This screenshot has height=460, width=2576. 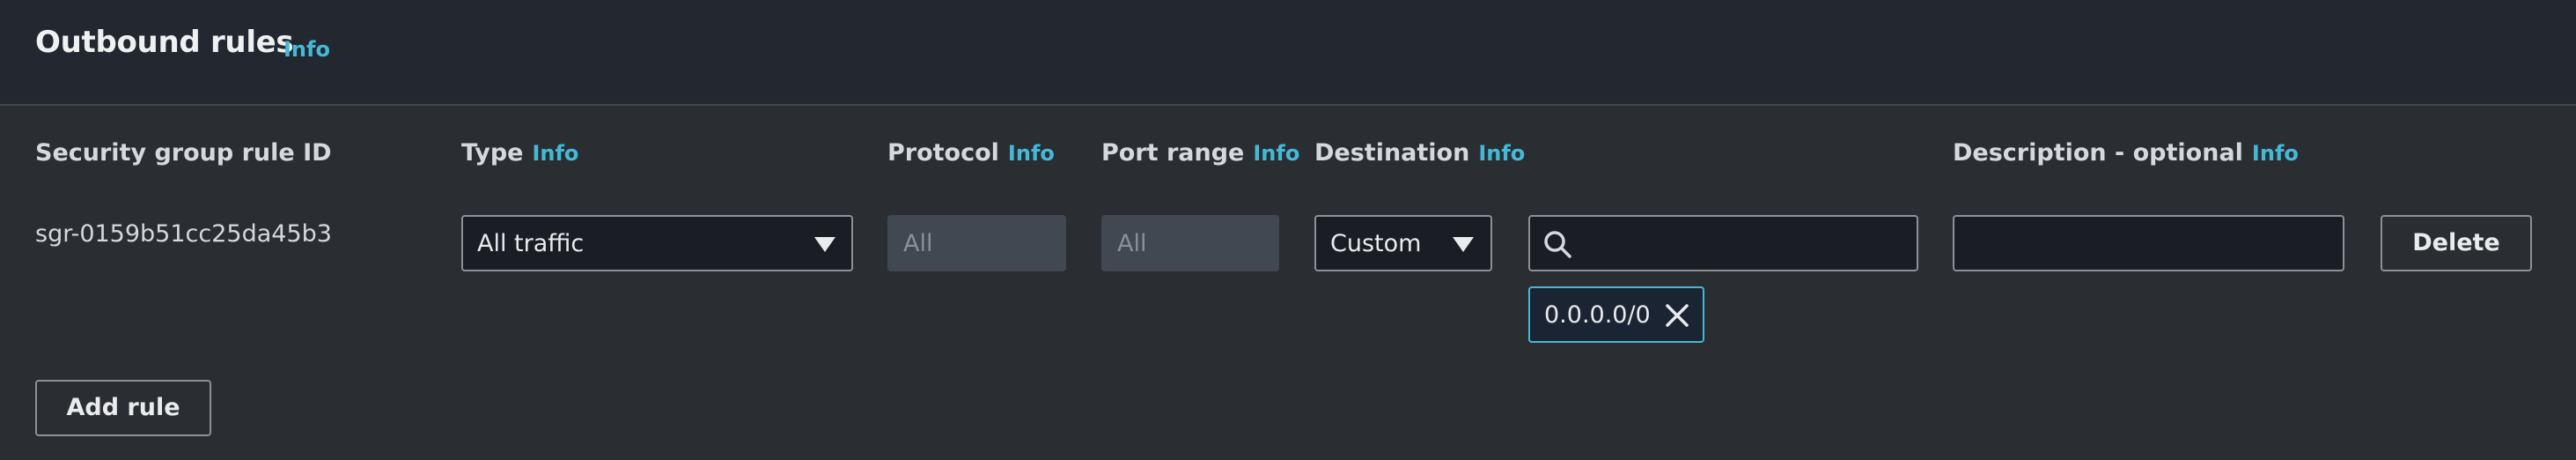 What do you see at coordinates (1501, 153) in the screenshot?
I see `destination-info-link: Info` at bounding box center [1501, 153].